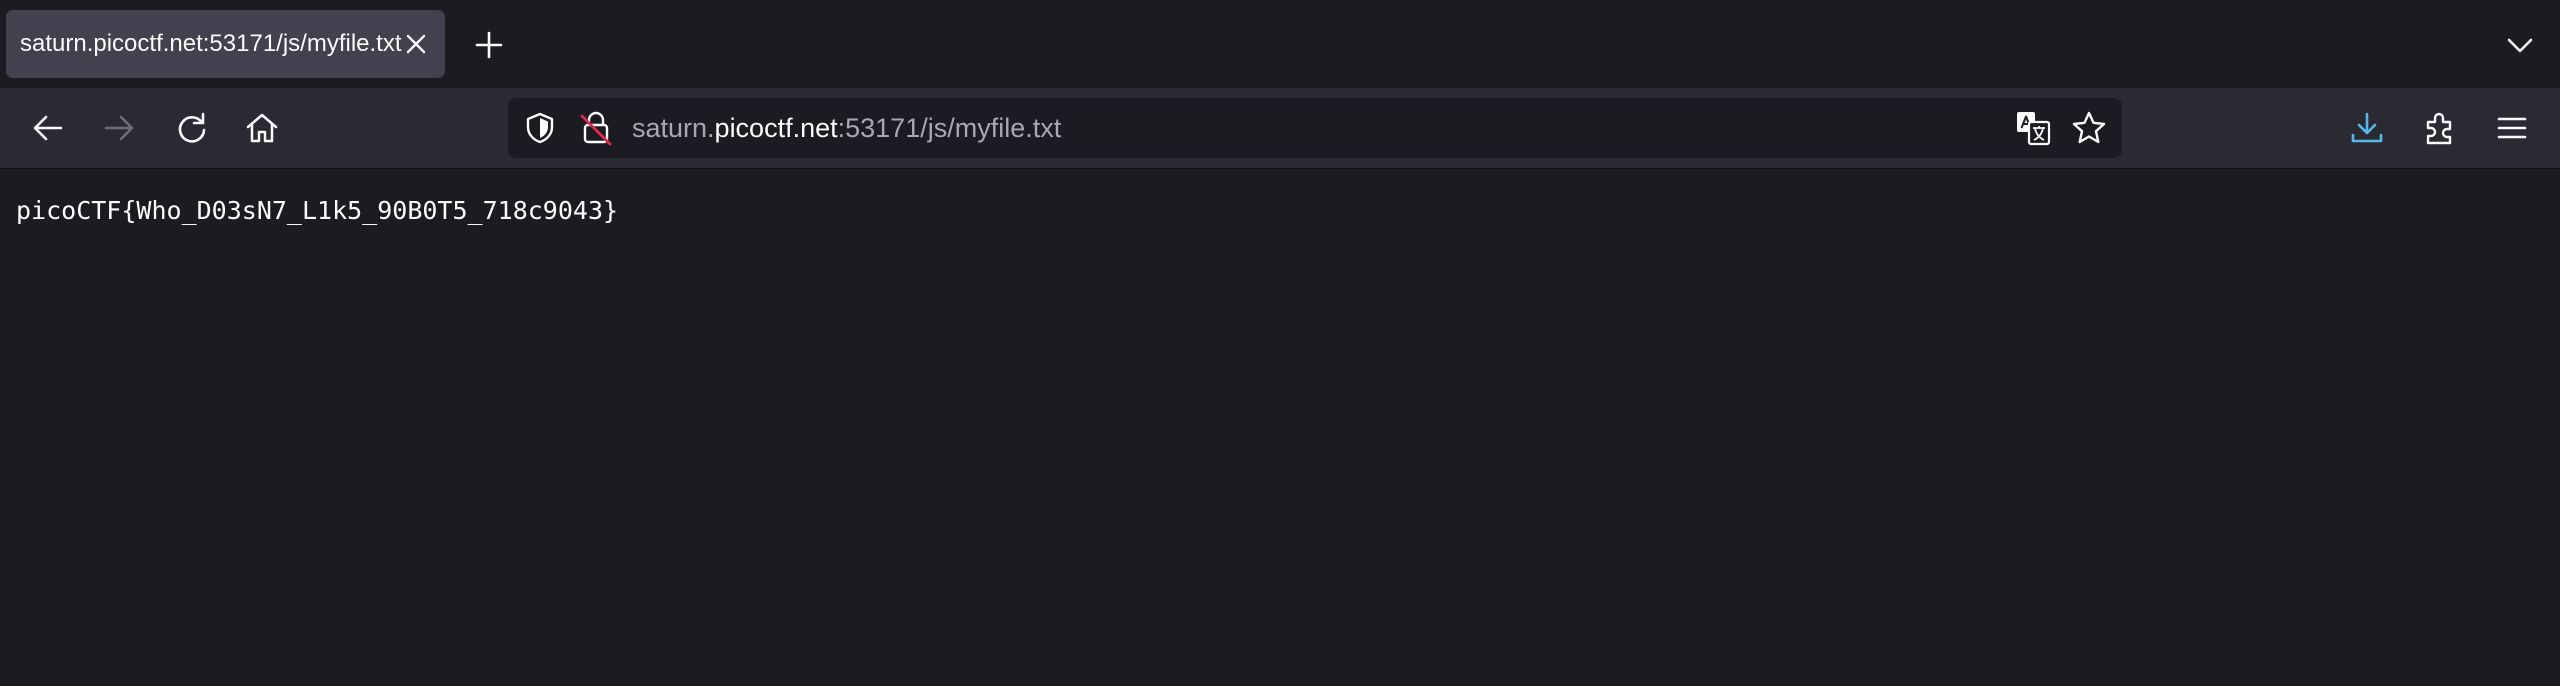 The image size is (2560, 686). What do you see at coordinates (2440, 128) in the screenshot?
I see `extensions-icon` at bounding box center [2440, 128].